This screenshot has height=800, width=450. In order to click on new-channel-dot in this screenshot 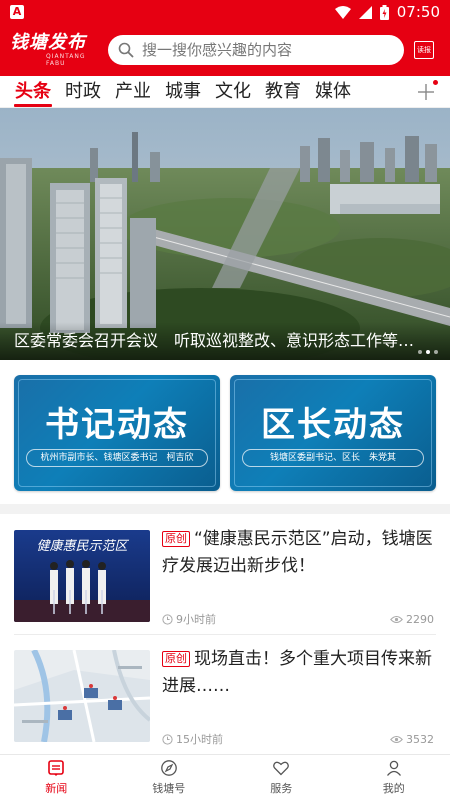, I will do `click(435, 82)`.